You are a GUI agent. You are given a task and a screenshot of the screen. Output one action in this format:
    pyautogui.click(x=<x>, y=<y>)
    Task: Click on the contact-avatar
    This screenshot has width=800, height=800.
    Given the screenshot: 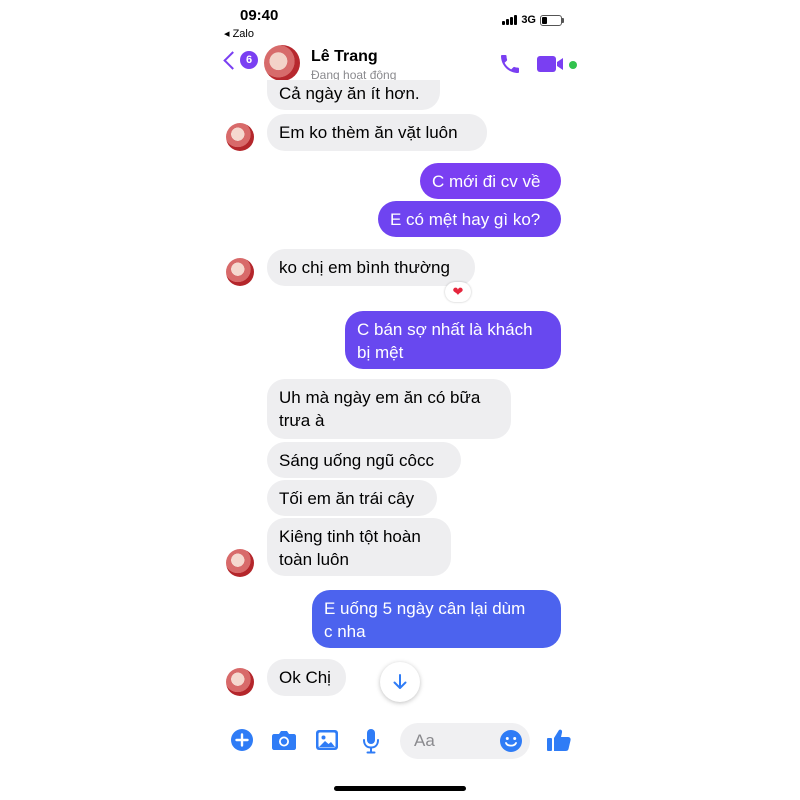 What is the action you would take?
    pyautogui.click(x=282, y=63)
    